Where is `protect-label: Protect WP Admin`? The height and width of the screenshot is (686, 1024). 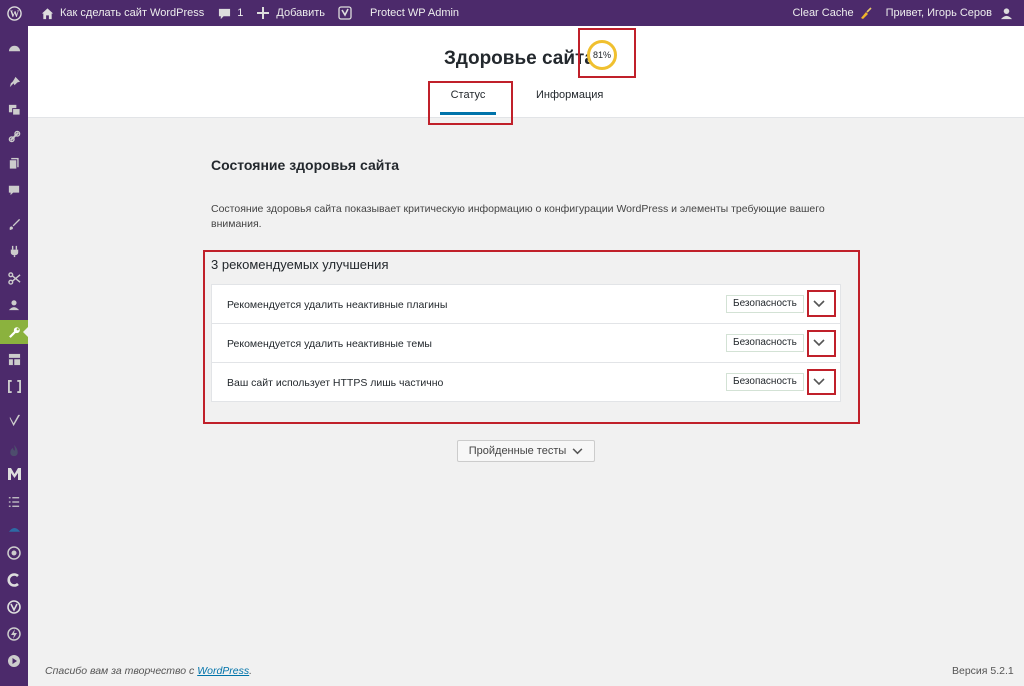 protect-label: Protect WP Admin is located at coordinates (415, 13).